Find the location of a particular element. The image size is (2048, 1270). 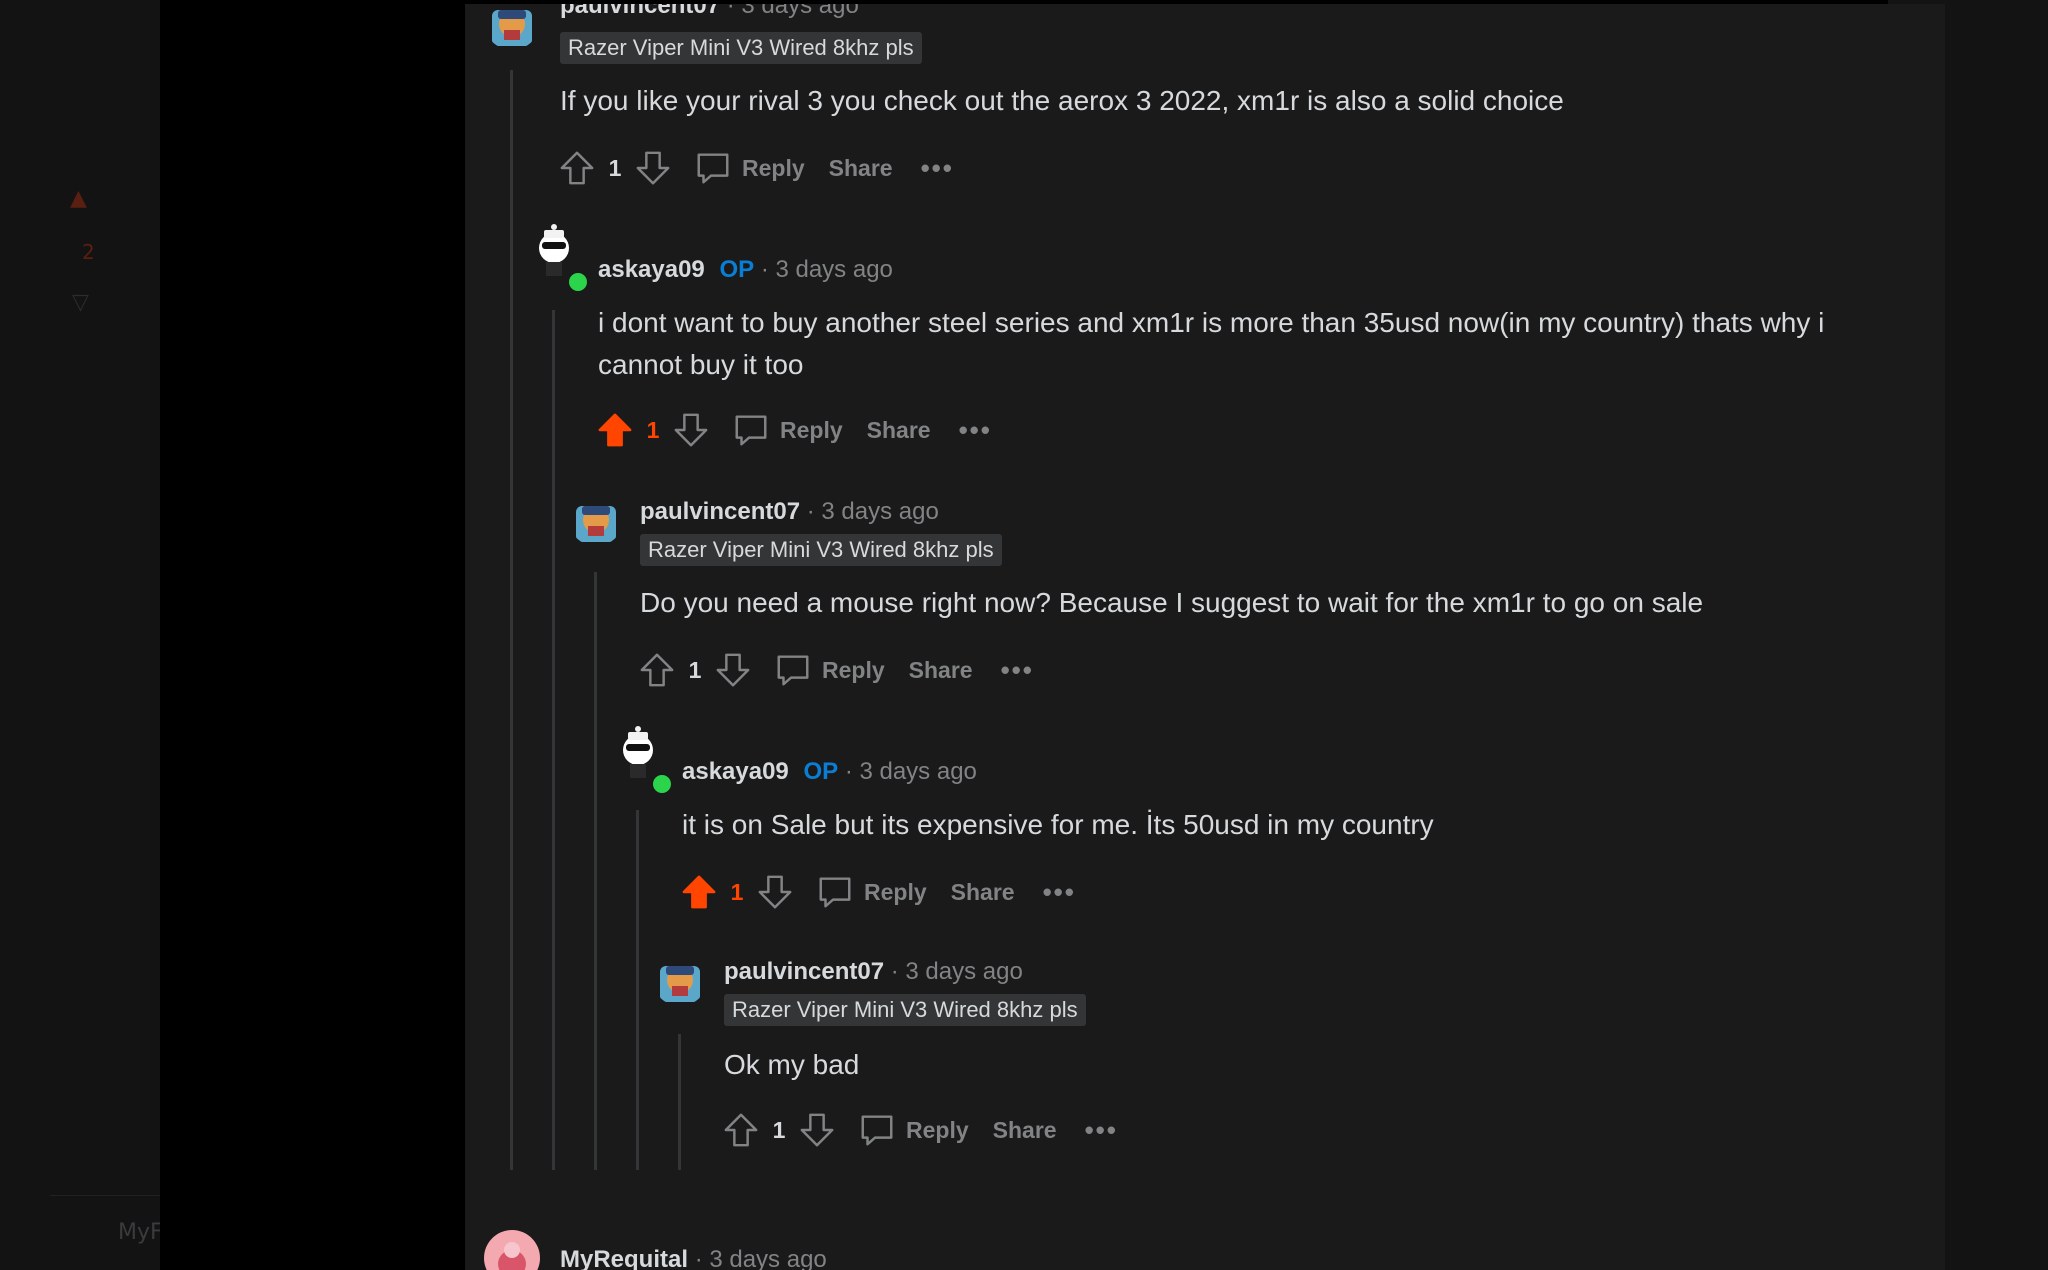

bg-label: MyF is located at coordinates (139, 1232).